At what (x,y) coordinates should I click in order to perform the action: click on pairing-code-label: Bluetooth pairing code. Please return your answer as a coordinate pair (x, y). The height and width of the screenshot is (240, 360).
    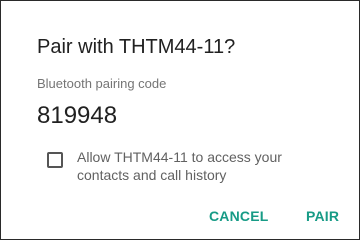
    Looking at the image, I should click on (102, 83).